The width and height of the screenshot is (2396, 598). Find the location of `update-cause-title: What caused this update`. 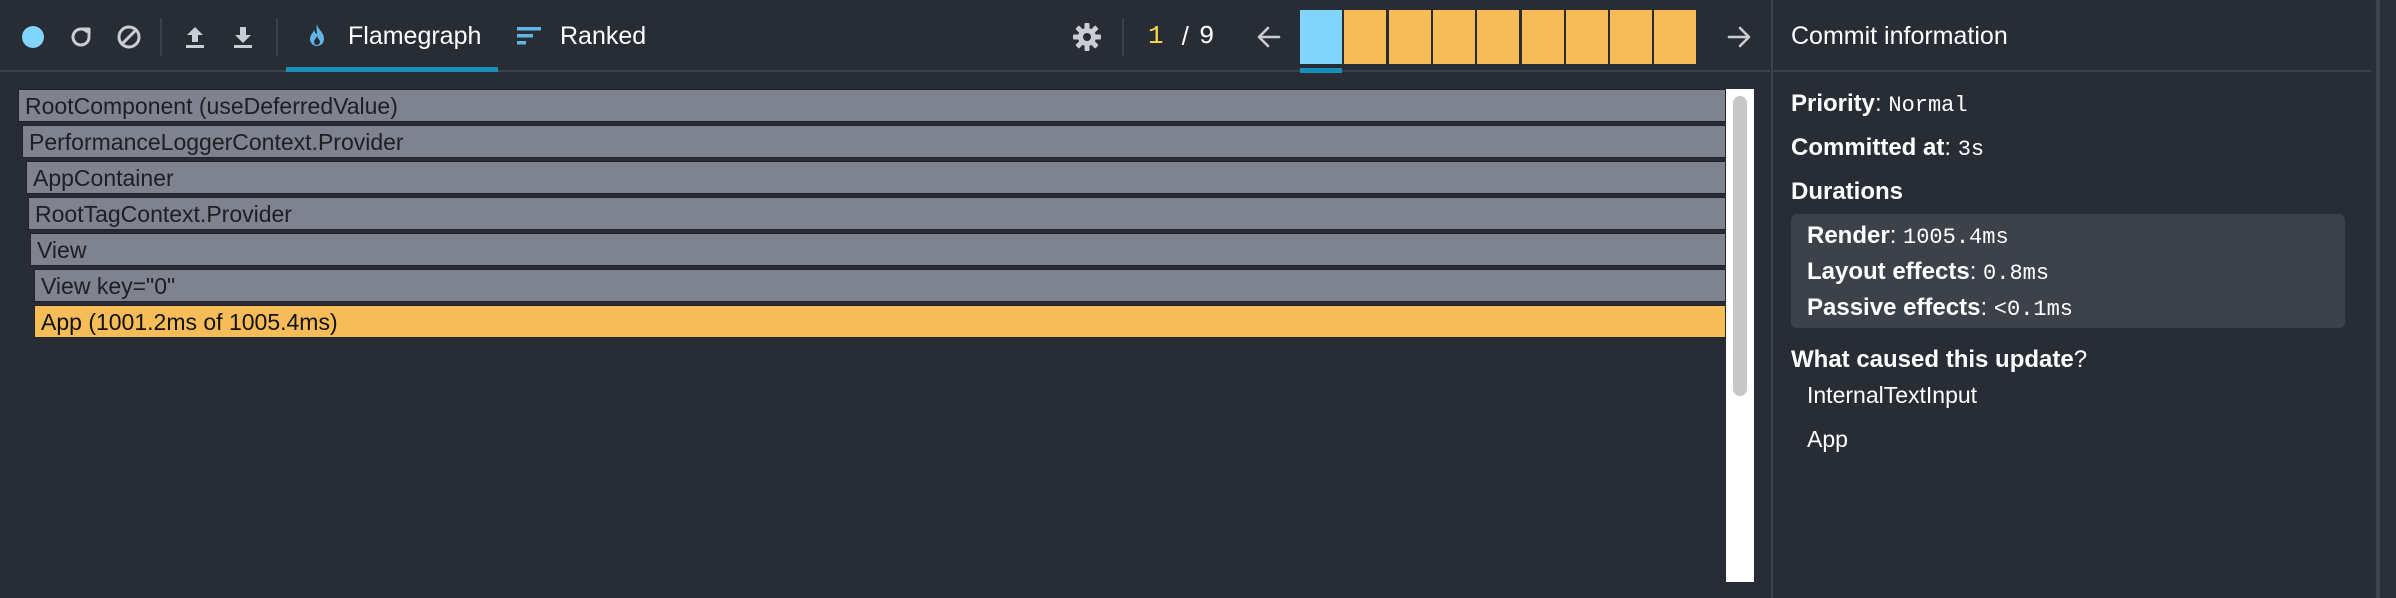

update-cause-title: What caused this update is located at coordinates (1932, 359).